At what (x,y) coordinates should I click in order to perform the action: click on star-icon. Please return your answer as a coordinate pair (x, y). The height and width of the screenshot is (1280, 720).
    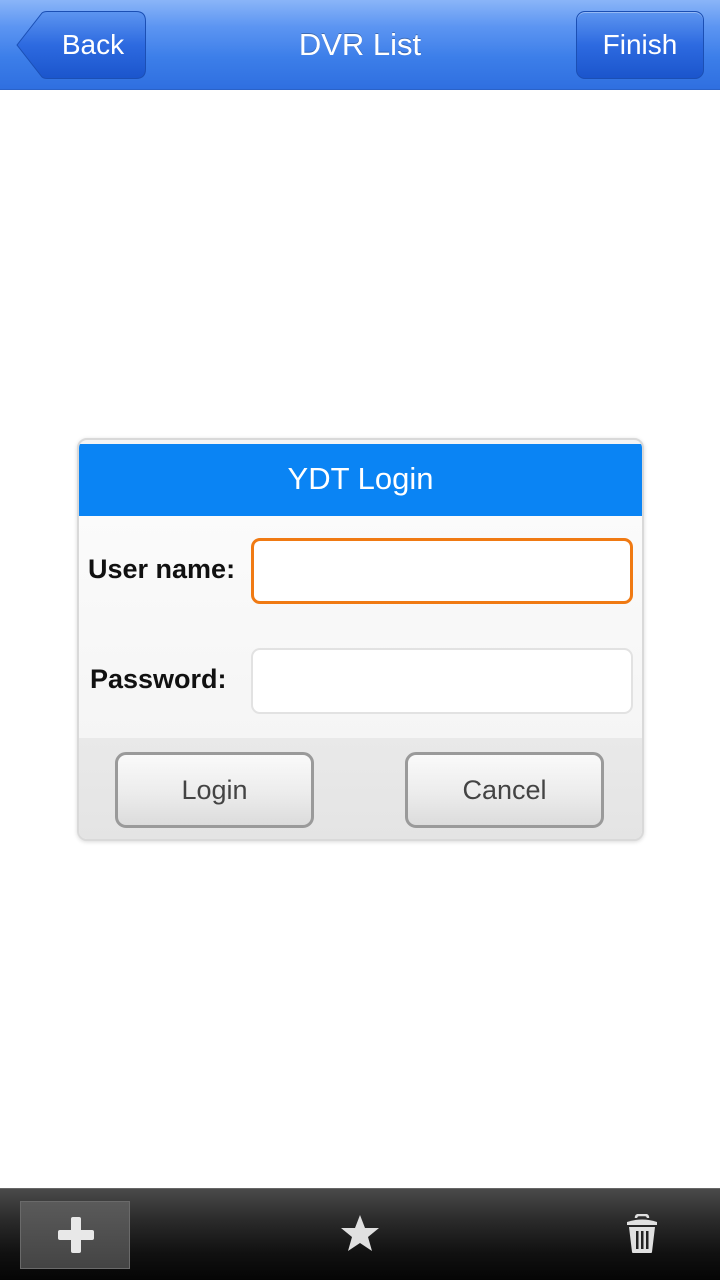
    Looking at the image, I should click on (360, 1233).